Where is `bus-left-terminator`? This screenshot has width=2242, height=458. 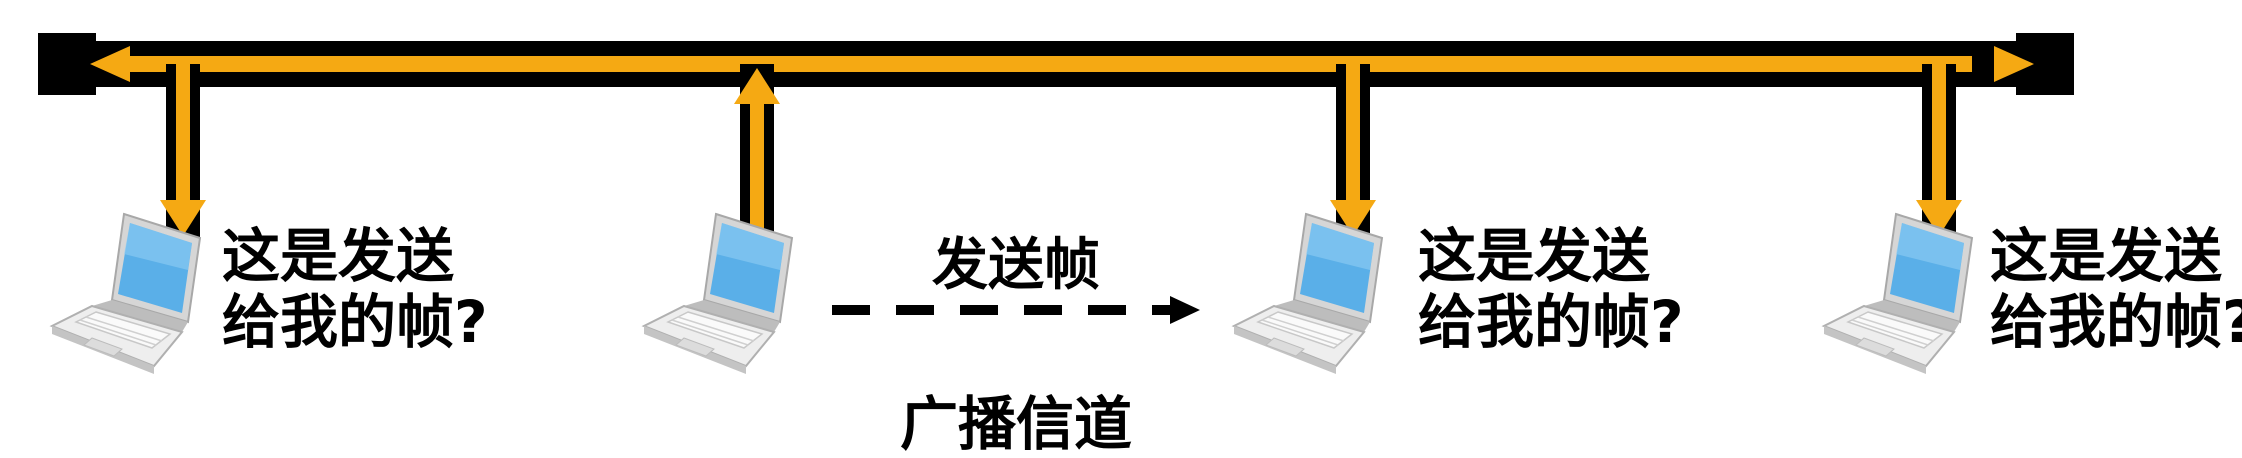
bus-left-terminator is located at coordinates (67, 64).